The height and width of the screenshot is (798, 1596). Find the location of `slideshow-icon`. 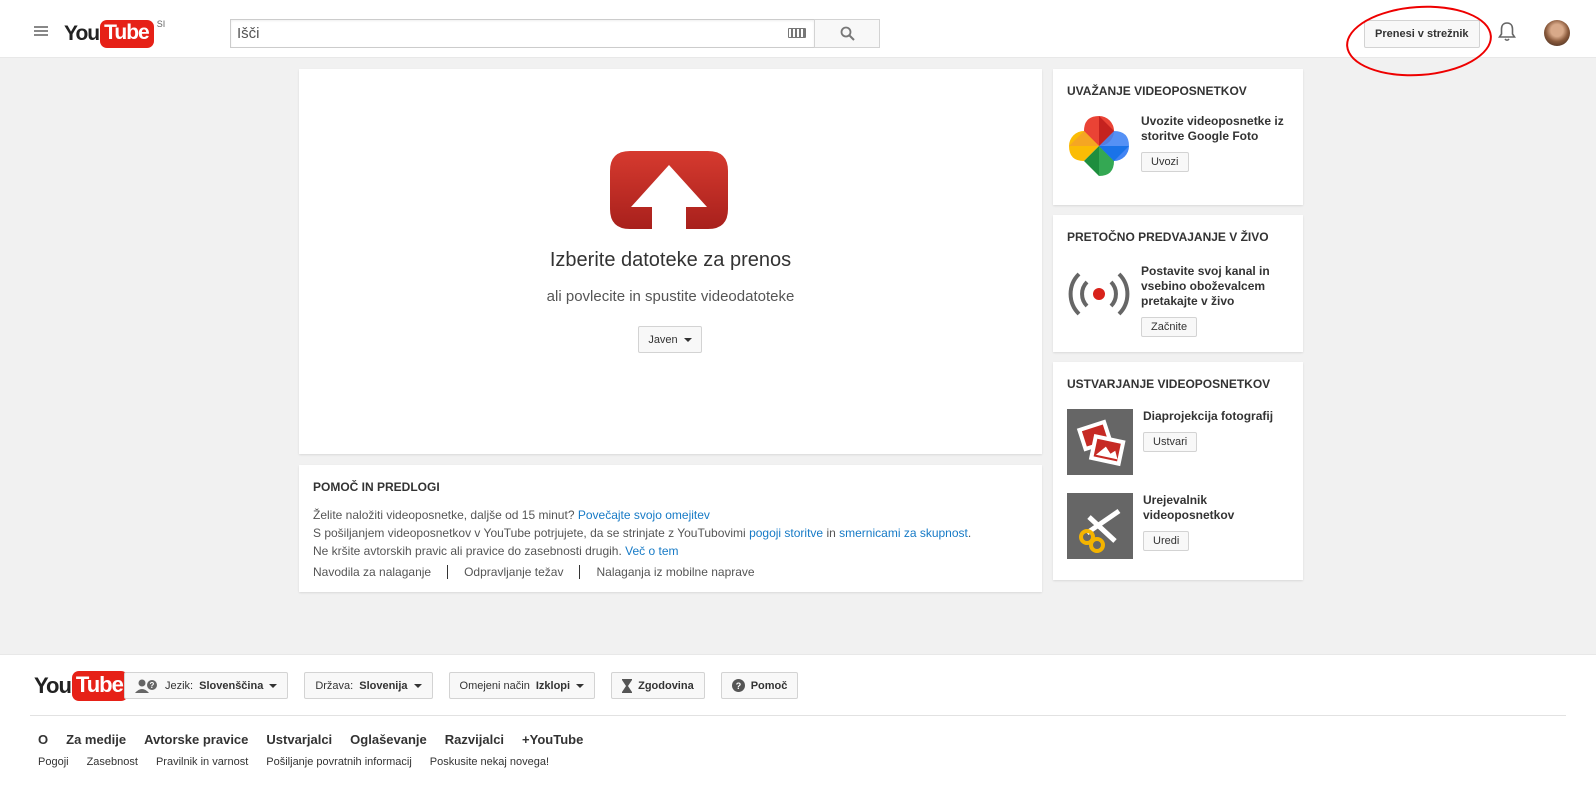

slideshow-icon is located at coordinates (1100, 442).